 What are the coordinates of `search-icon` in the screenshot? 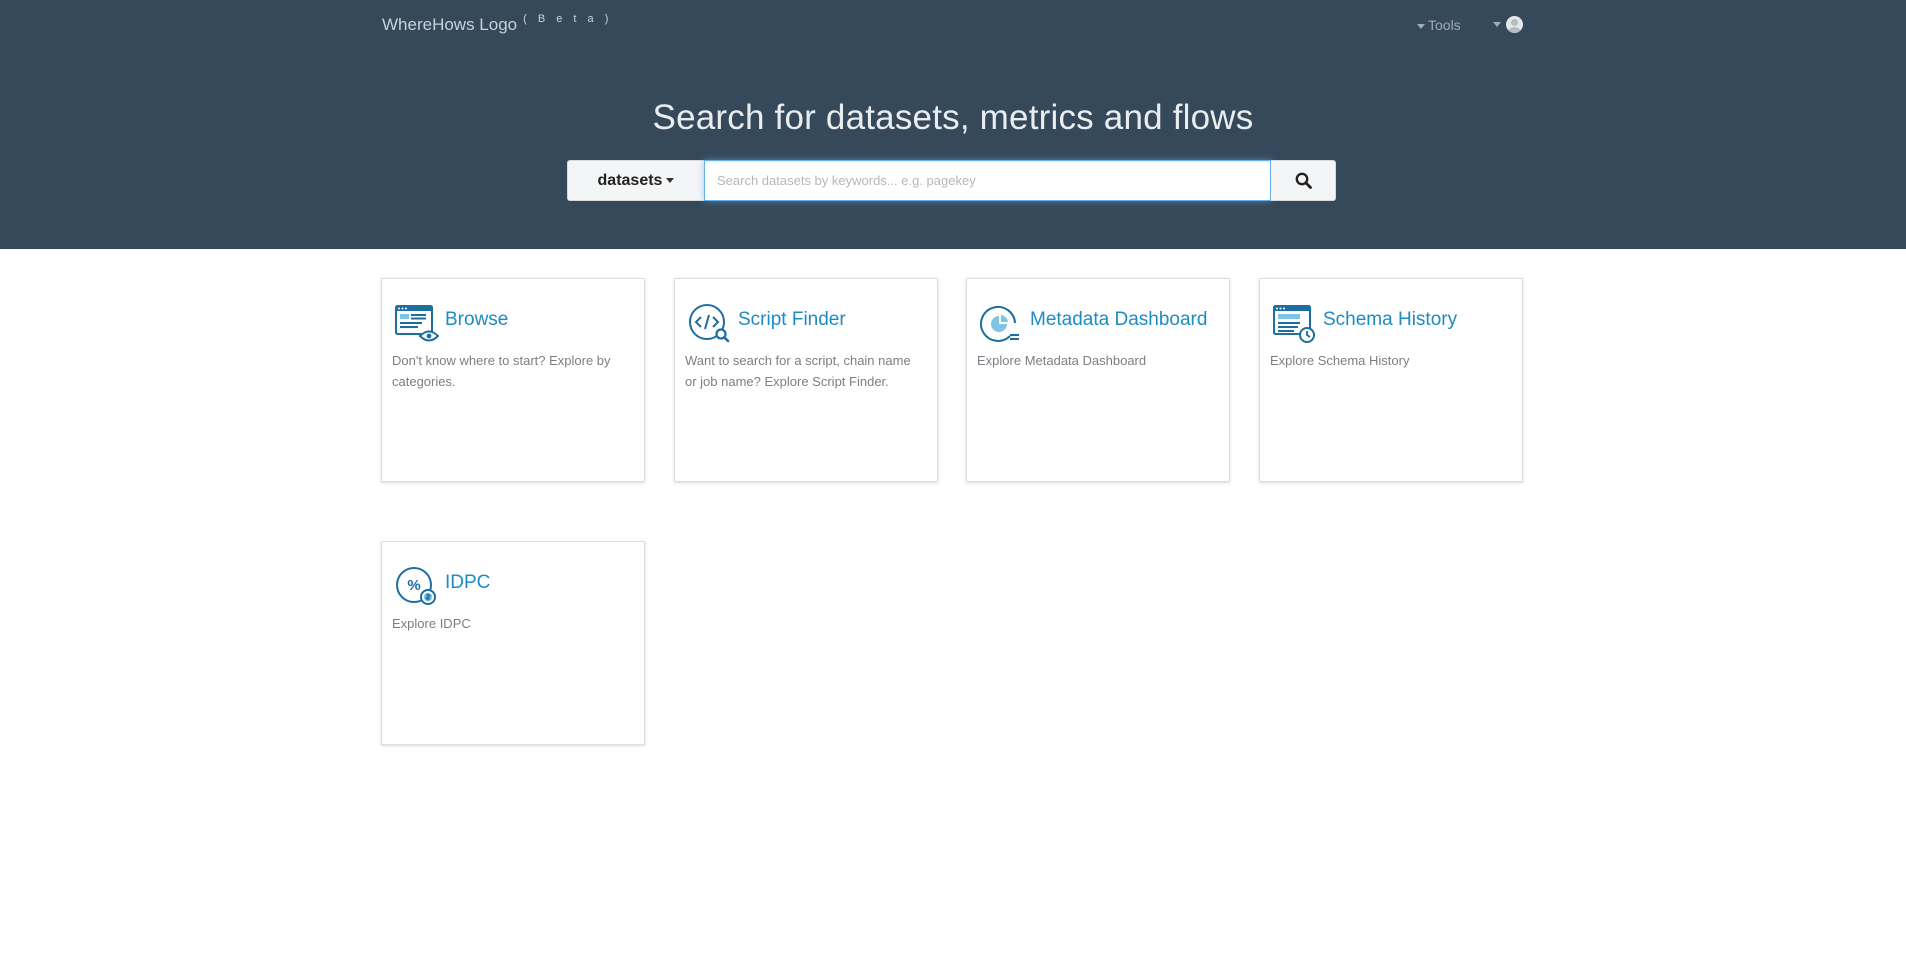 It's located at (1303, 180).